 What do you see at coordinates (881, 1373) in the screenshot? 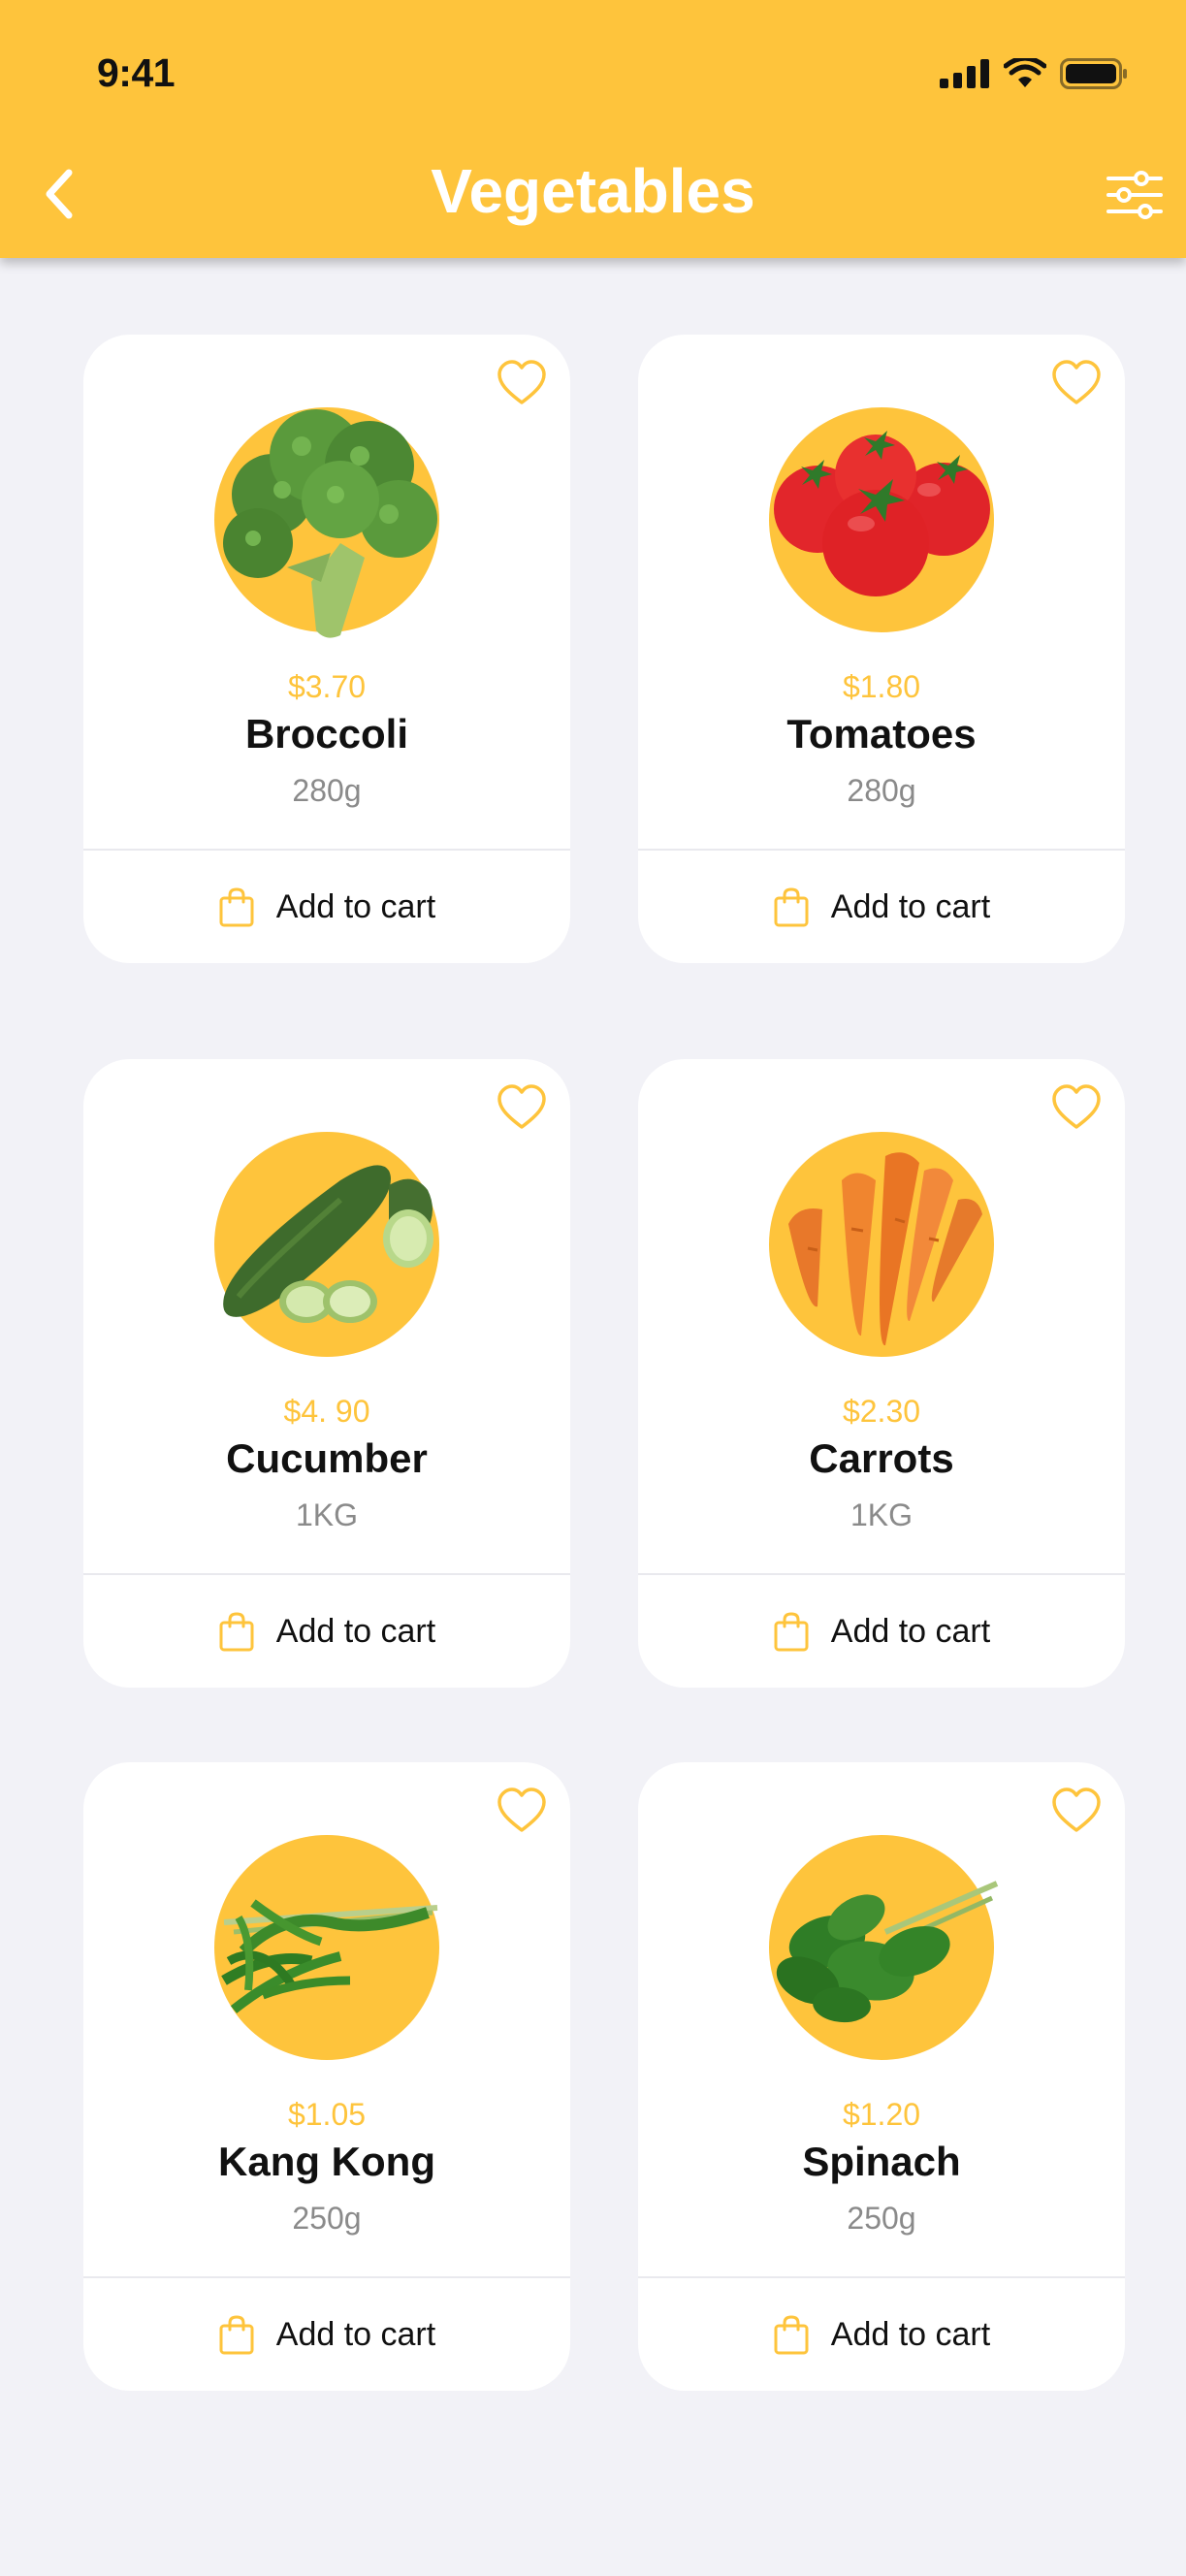
I see `product-card: $2.30 Carrots 1KG Add to cart` at bounding box center [881, 1373].